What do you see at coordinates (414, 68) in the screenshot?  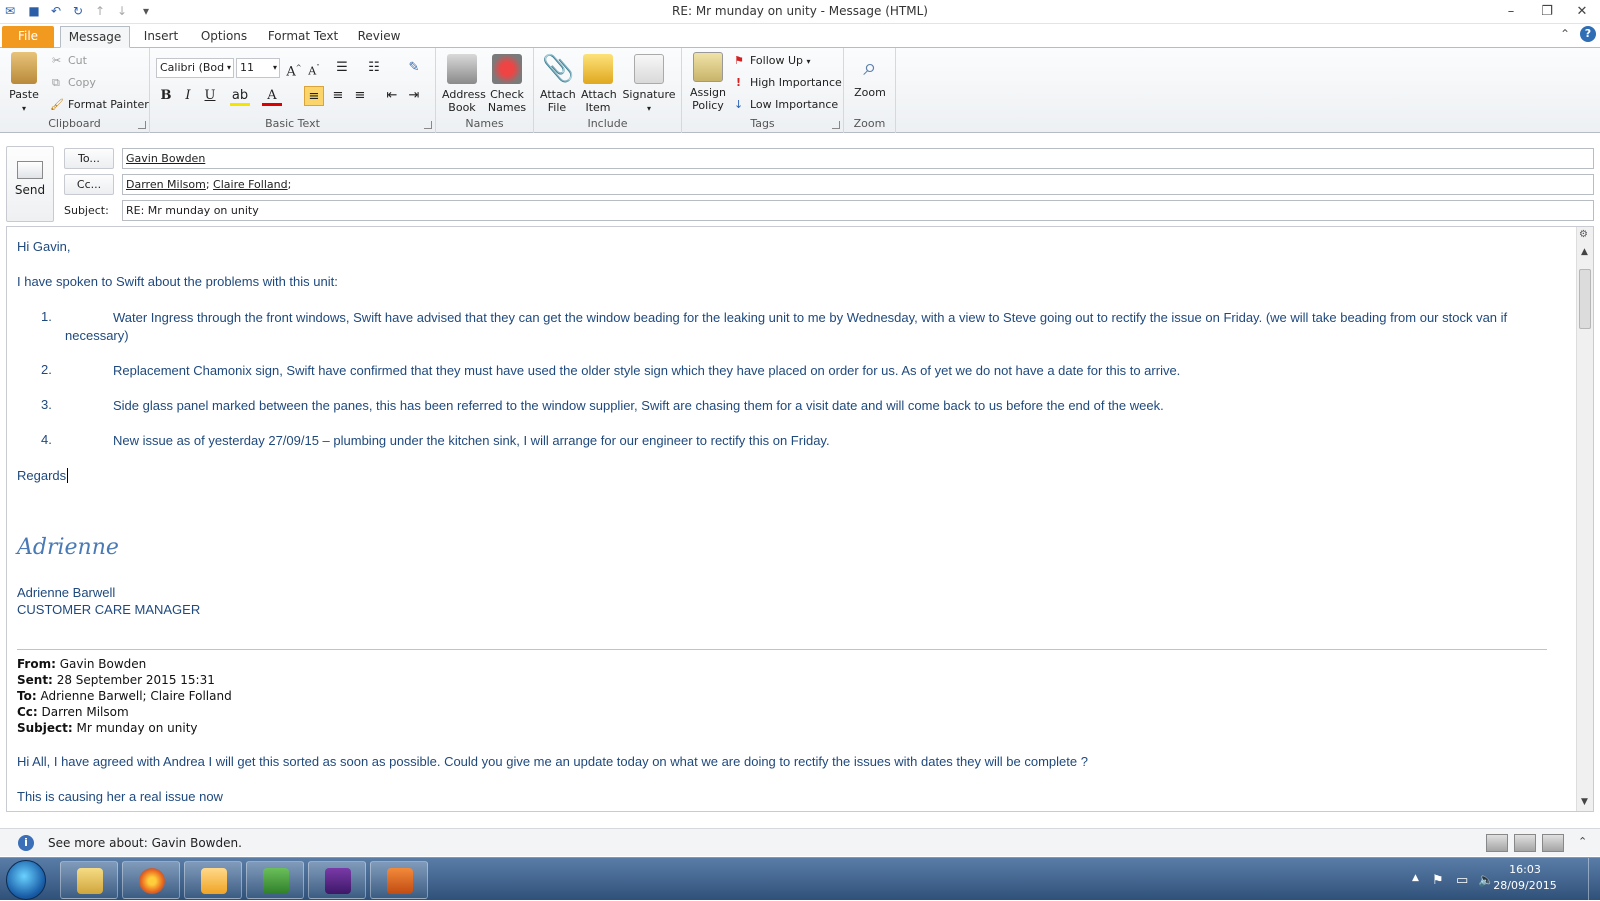 I see `clear-formatting-icon: ✎` at bounding box center [414, 68].